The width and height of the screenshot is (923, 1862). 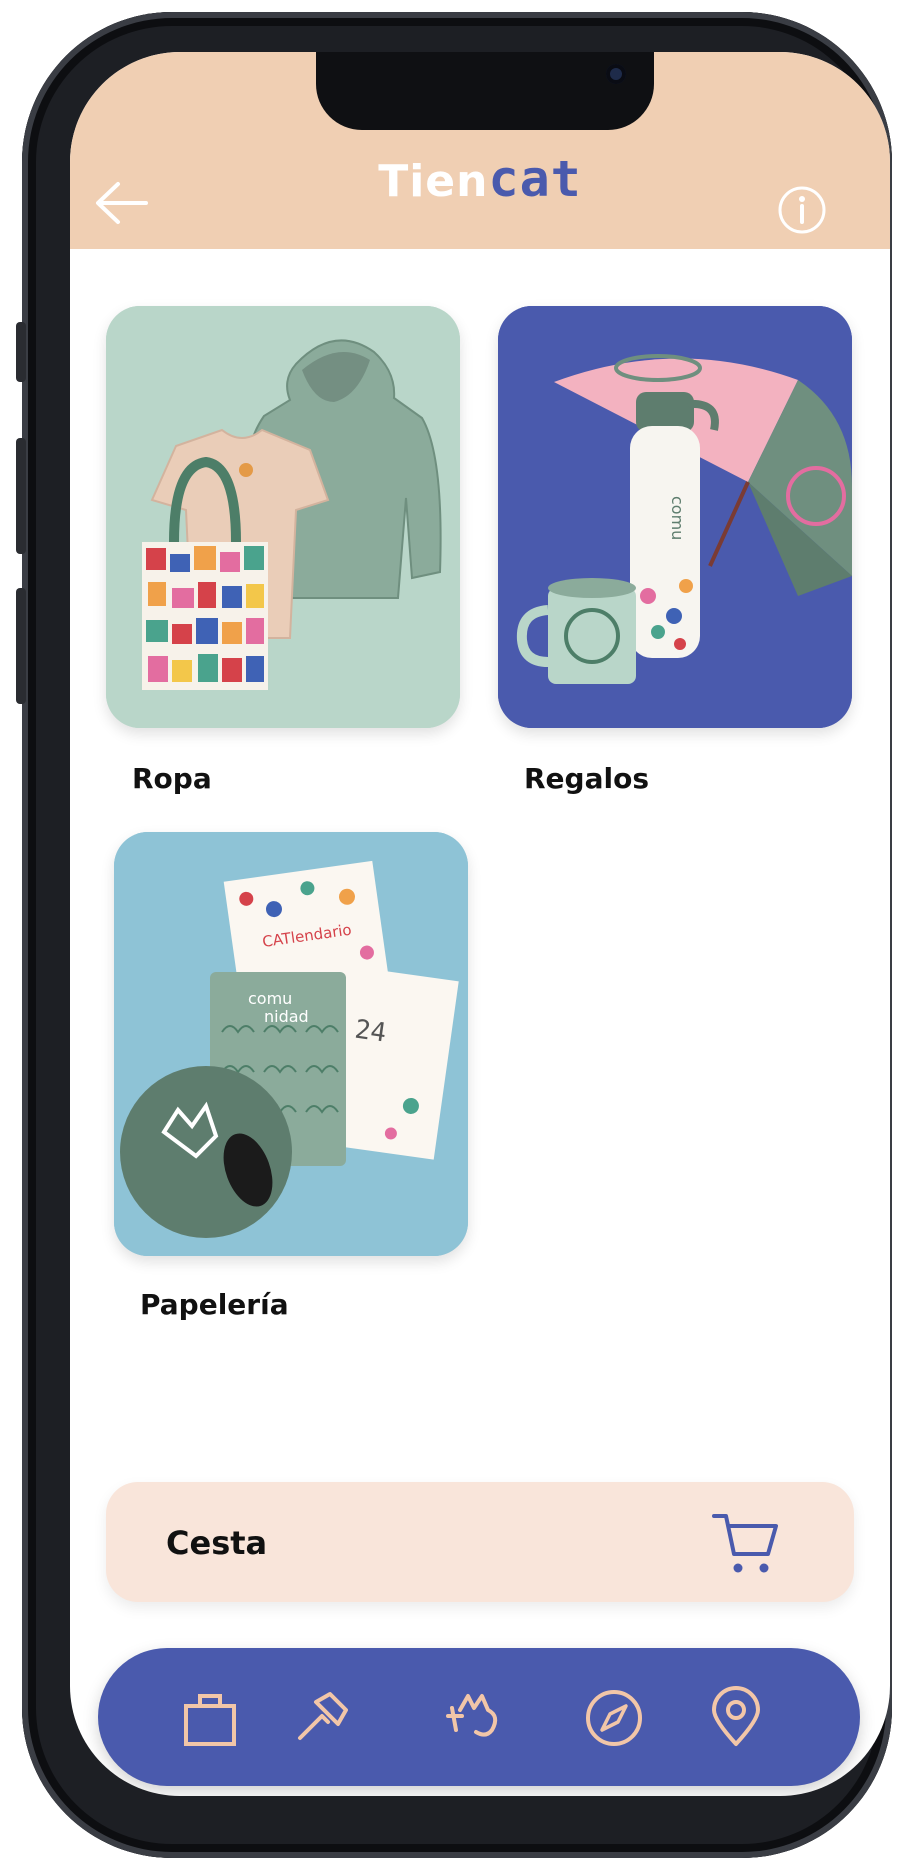 I want to click on mute-switch, so click(x=21, y=352).